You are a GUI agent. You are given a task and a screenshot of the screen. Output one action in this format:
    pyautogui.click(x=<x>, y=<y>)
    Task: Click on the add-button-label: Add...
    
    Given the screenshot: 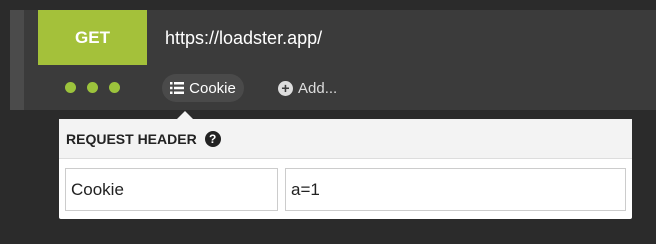 What is the action you would take?
    pyautogui.click(x=318, y=88)
    